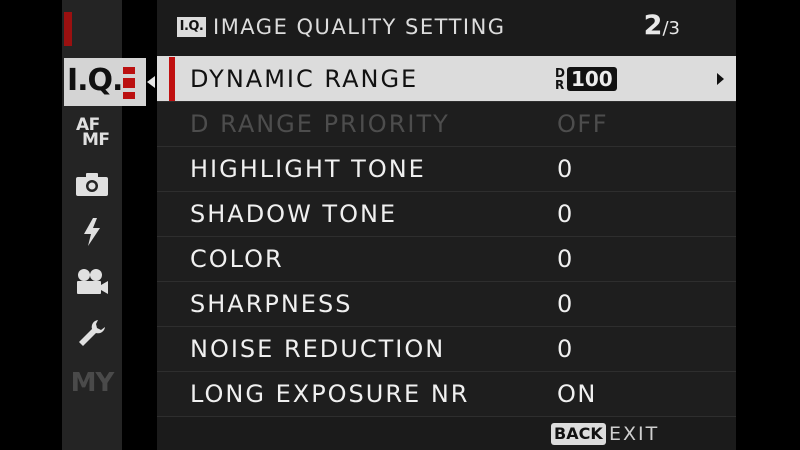 Image resolution: width=800 pixels, height=450 pixels. I want to click on menu-item-label: COLOR, so click(237, 259).